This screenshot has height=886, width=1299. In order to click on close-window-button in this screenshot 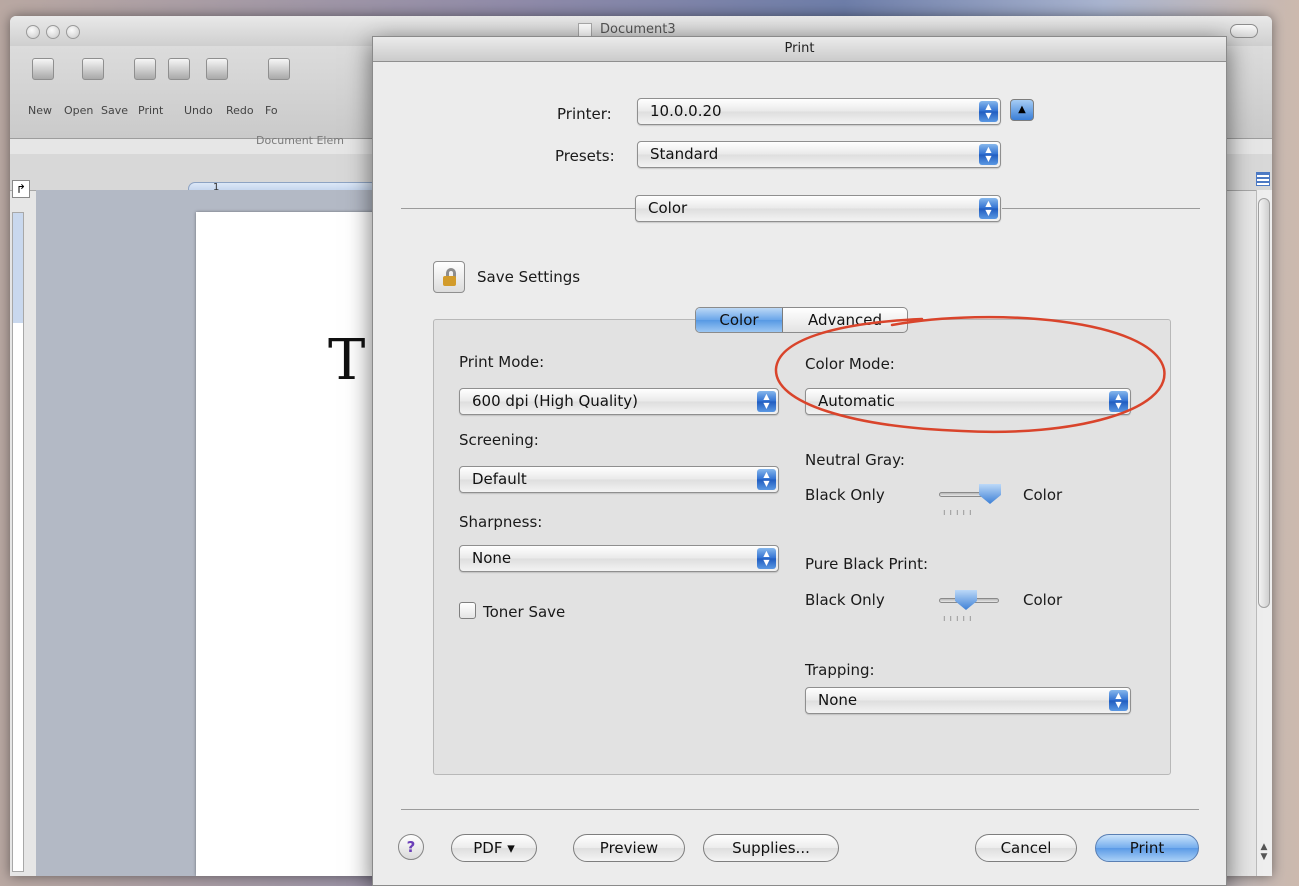, I will do `click(33, 32)`.